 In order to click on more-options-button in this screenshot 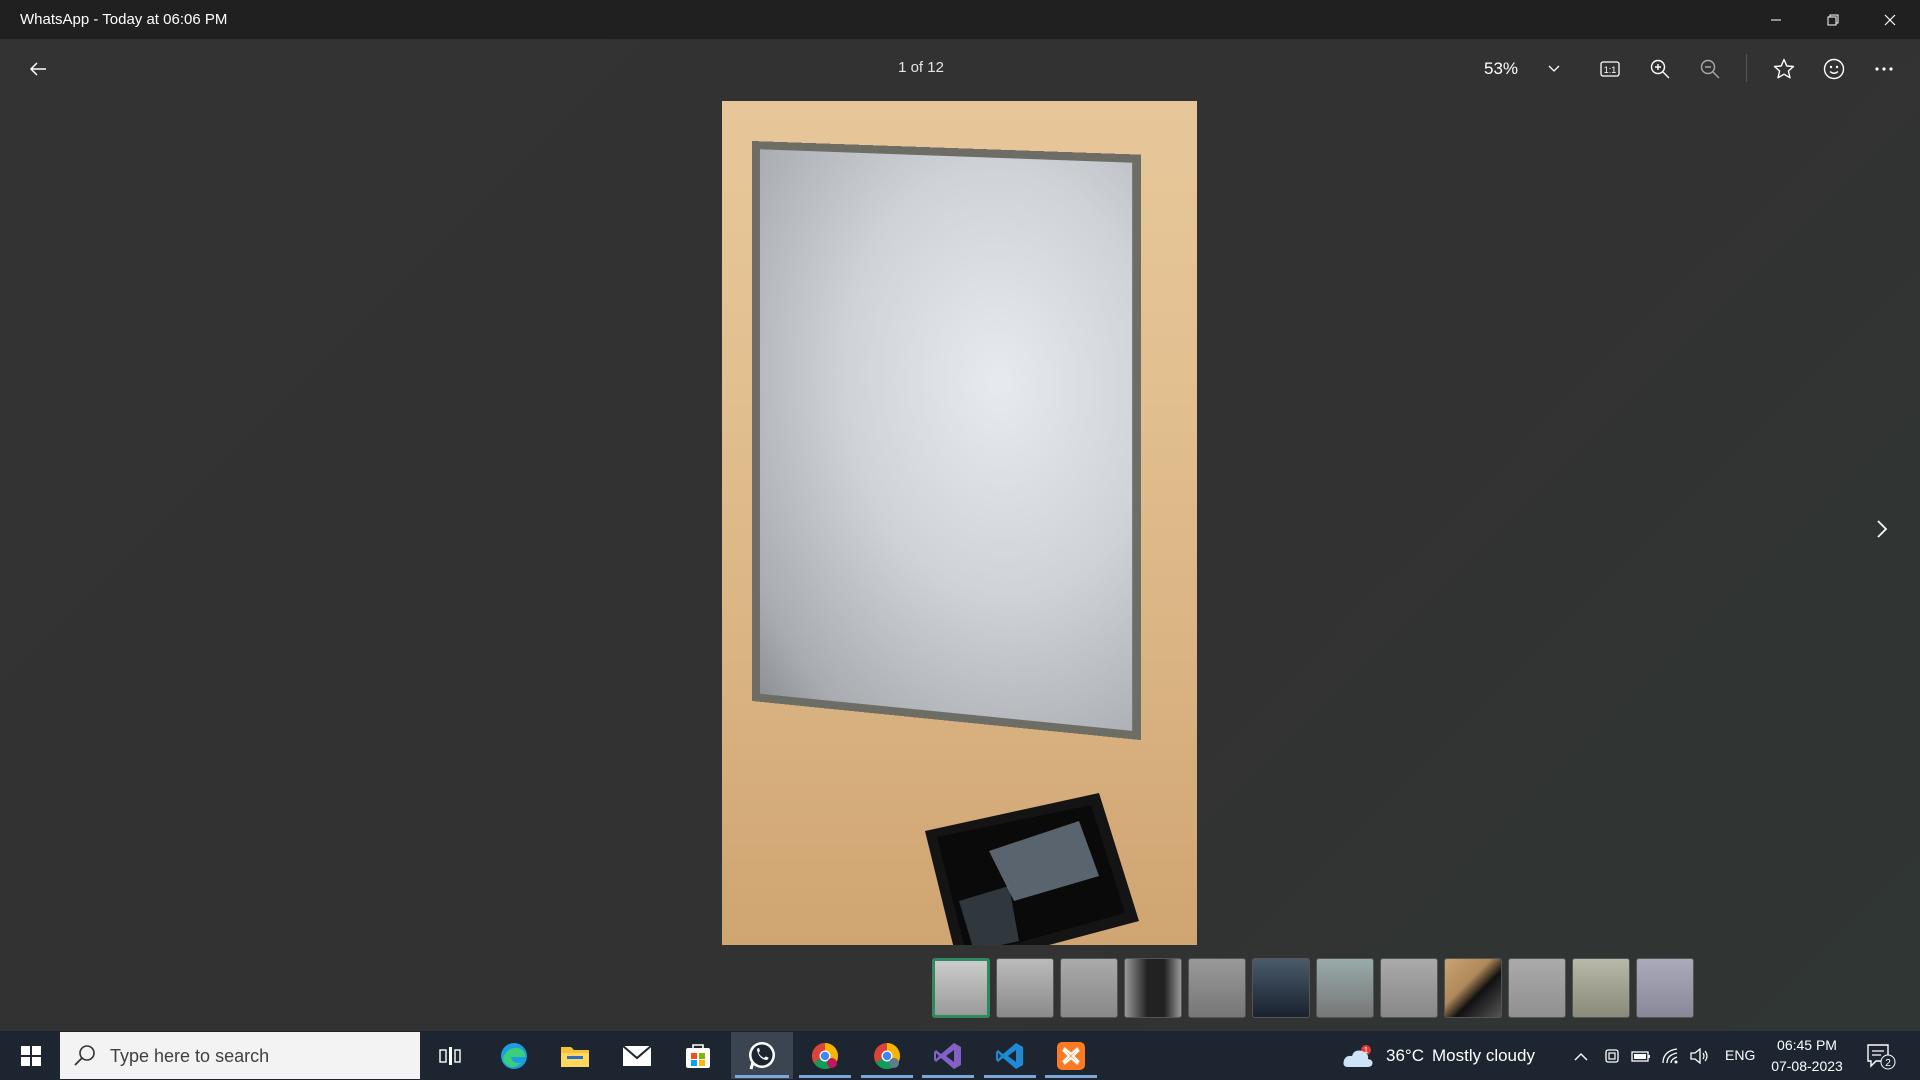, I will do `click(1884, 69)`.